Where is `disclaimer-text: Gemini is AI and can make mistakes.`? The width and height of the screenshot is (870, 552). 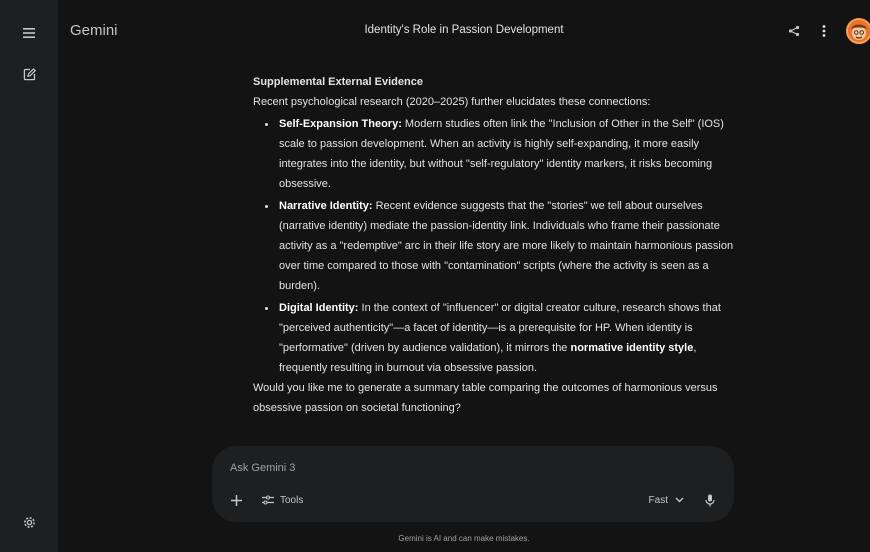
disclaimer-text: Gemini is AI and can make mistakes. is located at coordinates (464, 538).